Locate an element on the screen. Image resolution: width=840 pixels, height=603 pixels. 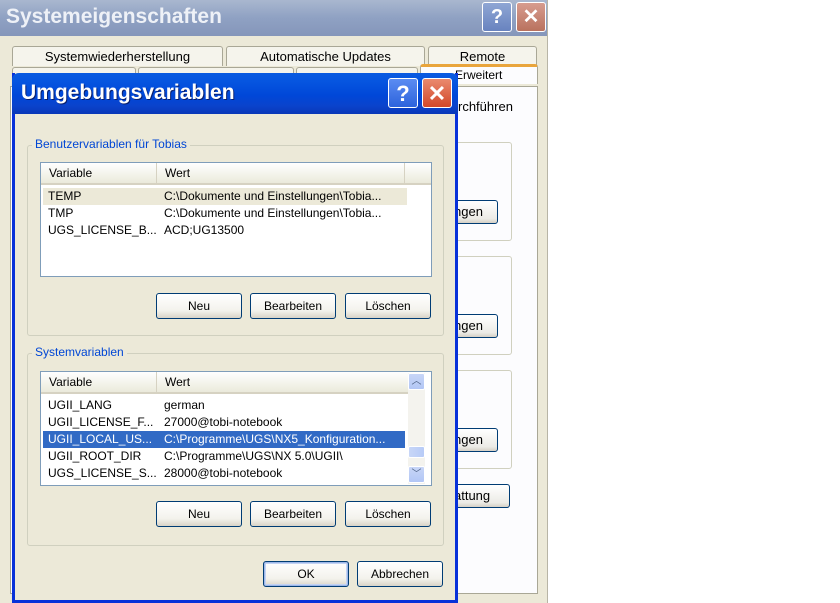
system-list-scrollbar: ︿ ﹀ is located at coordinates (416, 428).